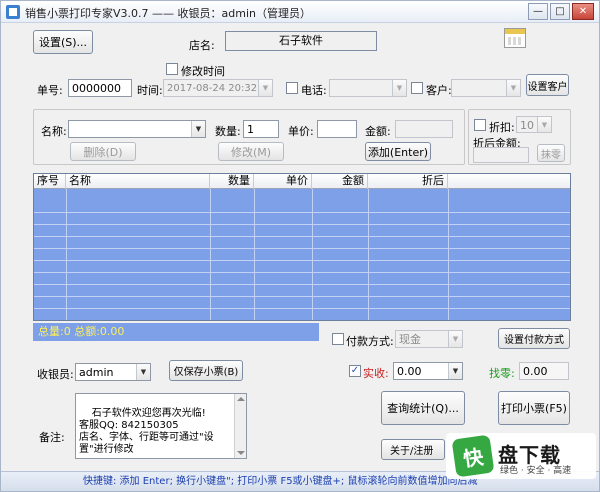  I want to click on cashier-label: 收银员:, so click(55, 374).